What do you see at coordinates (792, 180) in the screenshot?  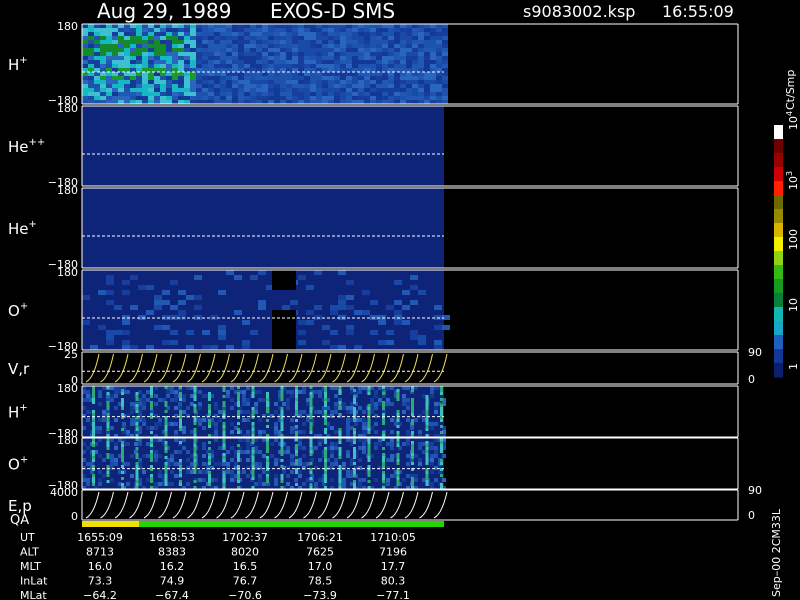 I see `colorbar-tick: 103` at bounding box center [792, 180].